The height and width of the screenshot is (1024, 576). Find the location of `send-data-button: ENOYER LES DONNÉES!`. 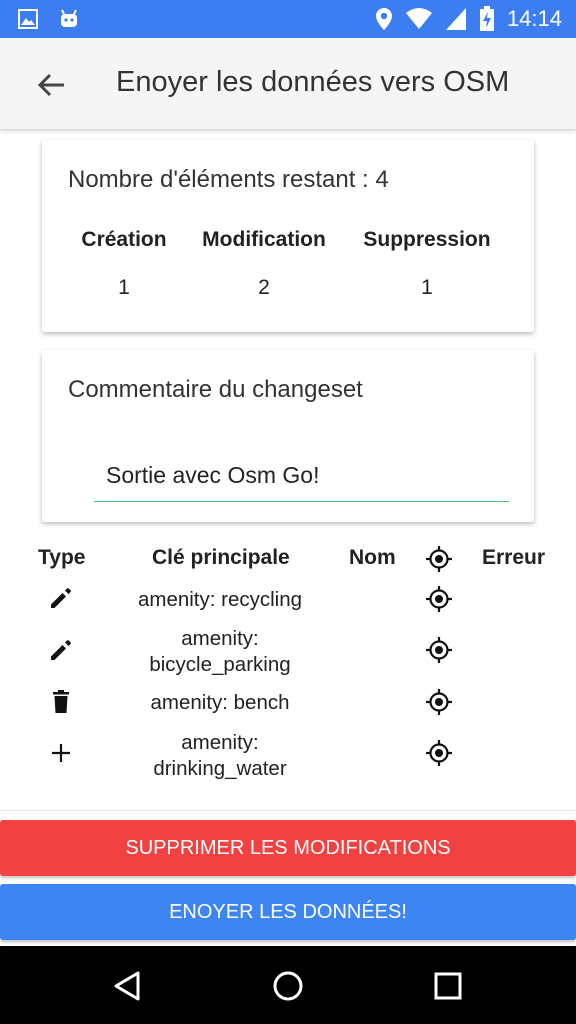

send-data-button: ENOYER LES DONNÉES! is located at coordinates (288, 912).